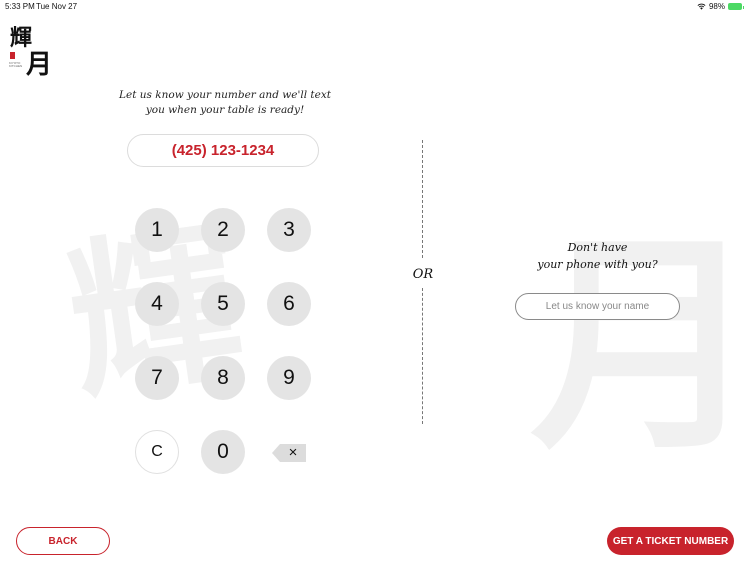 The height and width of the screenshot is (562, 750). Describe the element at coordinates (716, 6) in the screenshot. I see `battery-percent: 98%` at that location.